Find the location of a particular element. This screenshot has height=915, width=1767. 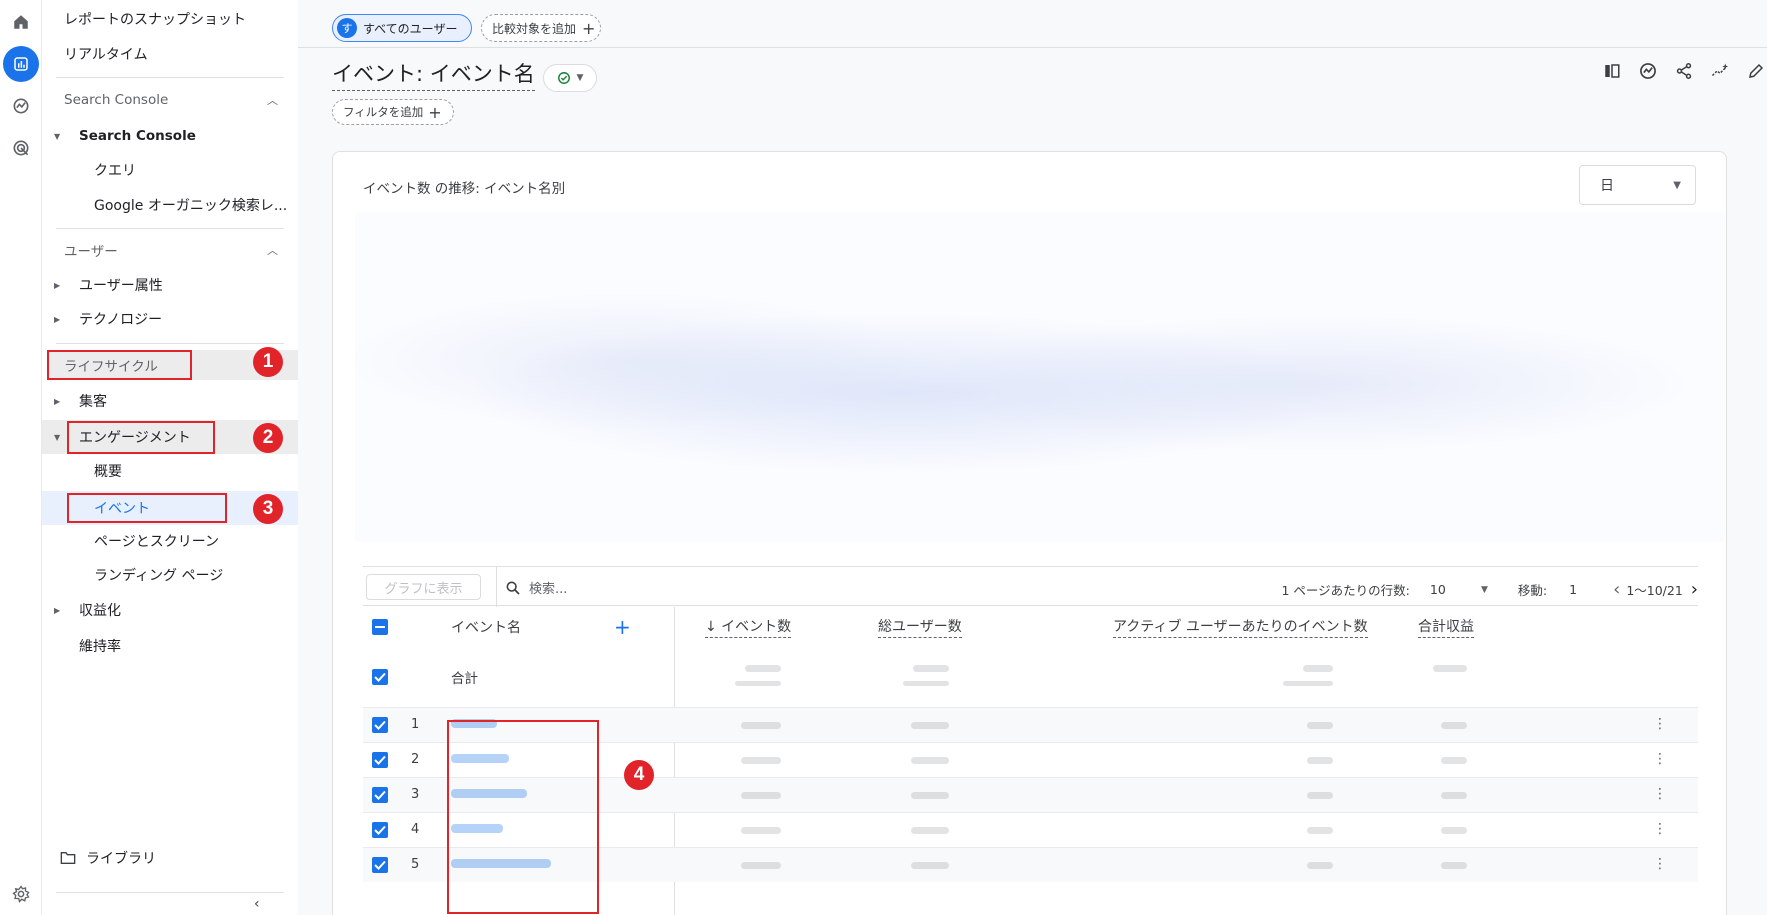

insights-icon is located at coordinates (1648, 71).